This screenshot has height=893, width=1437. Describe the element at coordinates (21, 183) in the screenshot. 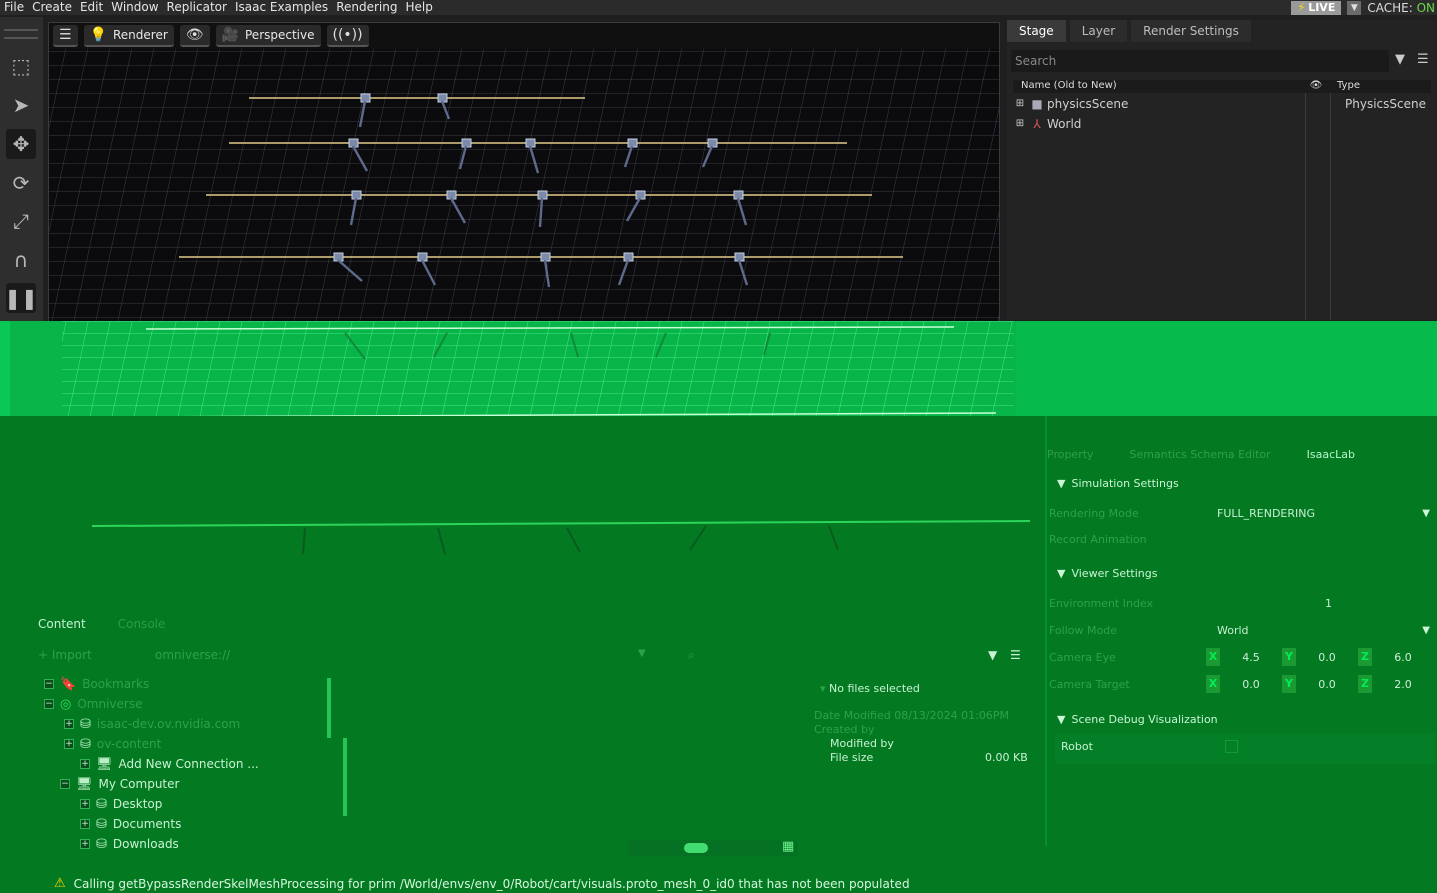

I see `rotate-icon: ⟳` at that location.